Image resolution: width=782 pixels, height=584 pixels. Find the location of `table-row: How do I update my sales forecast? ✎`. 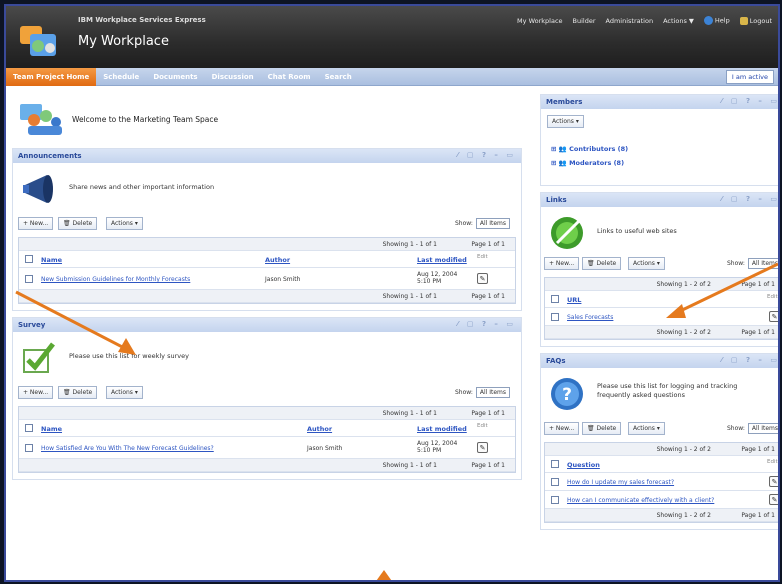

table-row: How do I update my sales forecast? ✎ is located at coordinates (661, 482).